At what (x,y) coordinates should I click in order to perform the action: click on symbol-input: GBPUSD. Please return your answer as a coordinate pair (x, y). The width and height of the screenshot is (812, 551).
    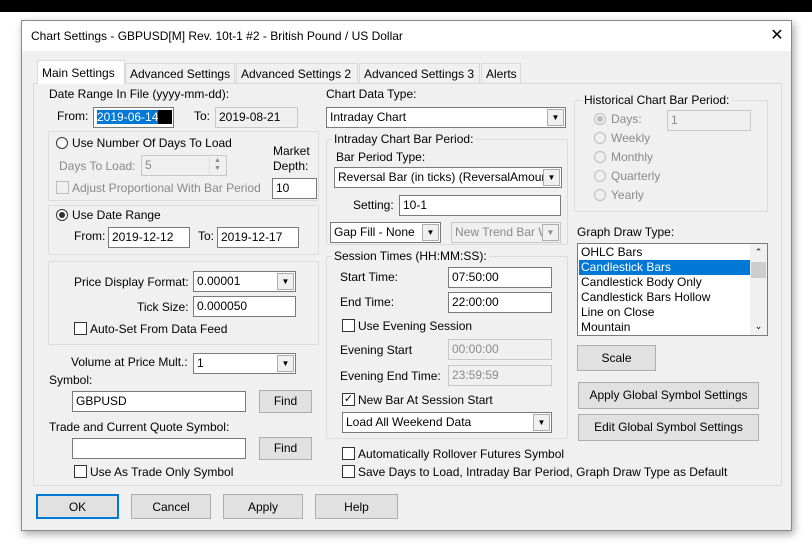
    Looking at the image, I should click on (159, 401).